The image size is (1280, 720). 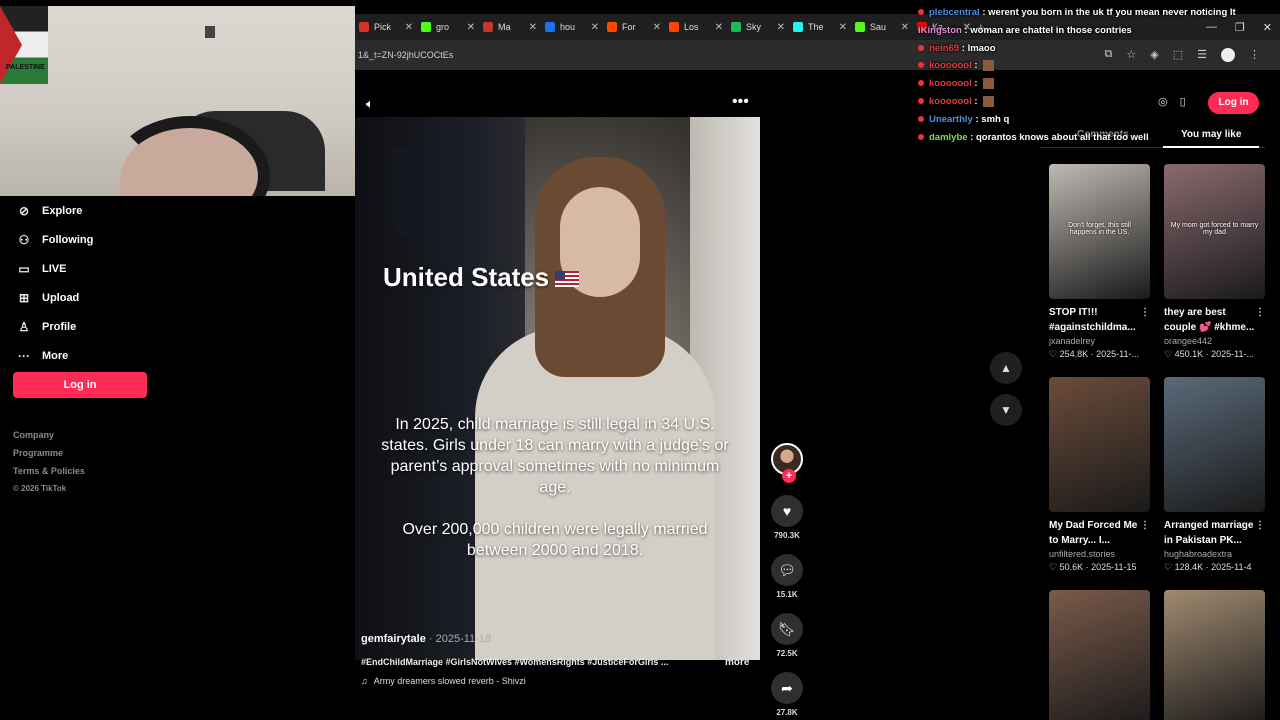 I want to click on nav-label: Following, so click(x=68, y=239).